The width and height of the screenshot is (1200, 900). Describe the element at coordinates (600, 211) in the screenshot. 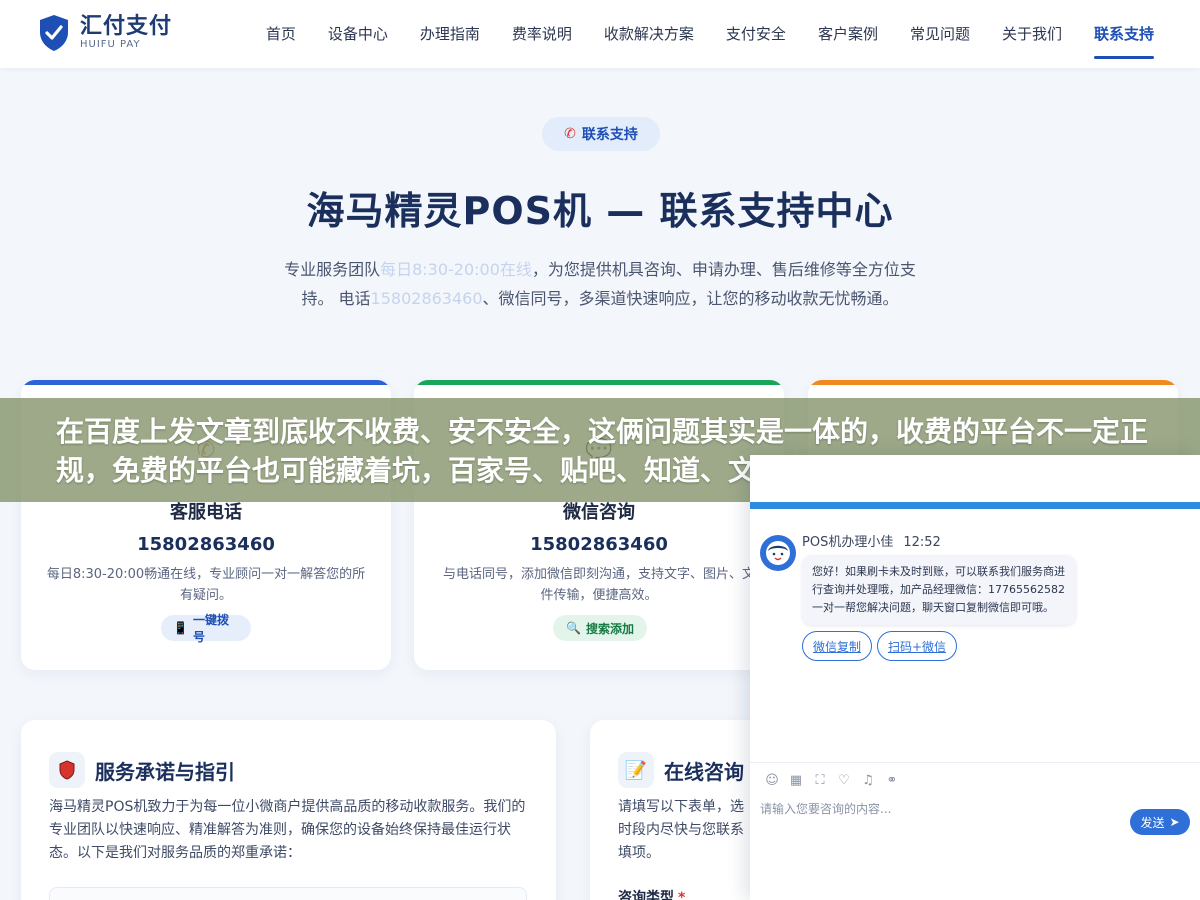

I see `page-title: 海马精灵POS机 — 联系支持中心` at that location.